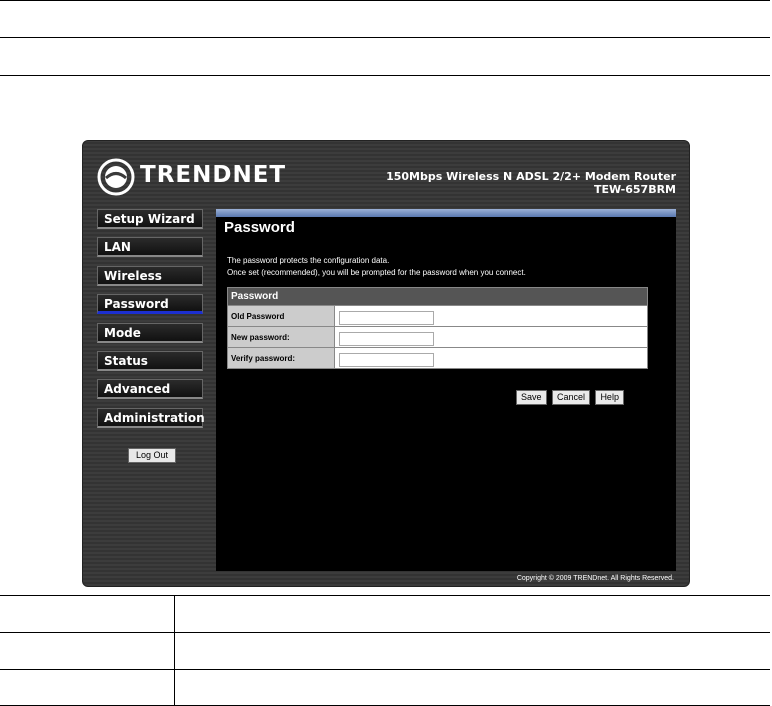  I want to click on nav-advanced: Advanced, so click(150, 389).